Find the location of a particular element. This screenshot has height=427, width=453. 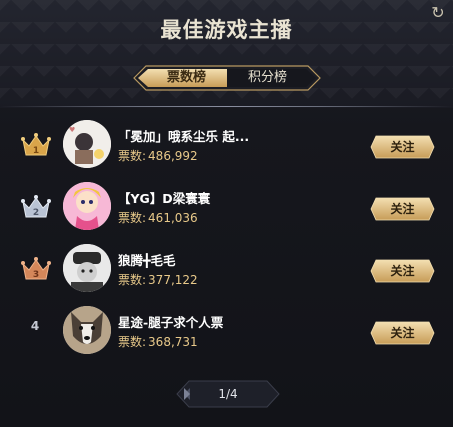

votes-value: 377,122 is located at coordinates (173, 280).